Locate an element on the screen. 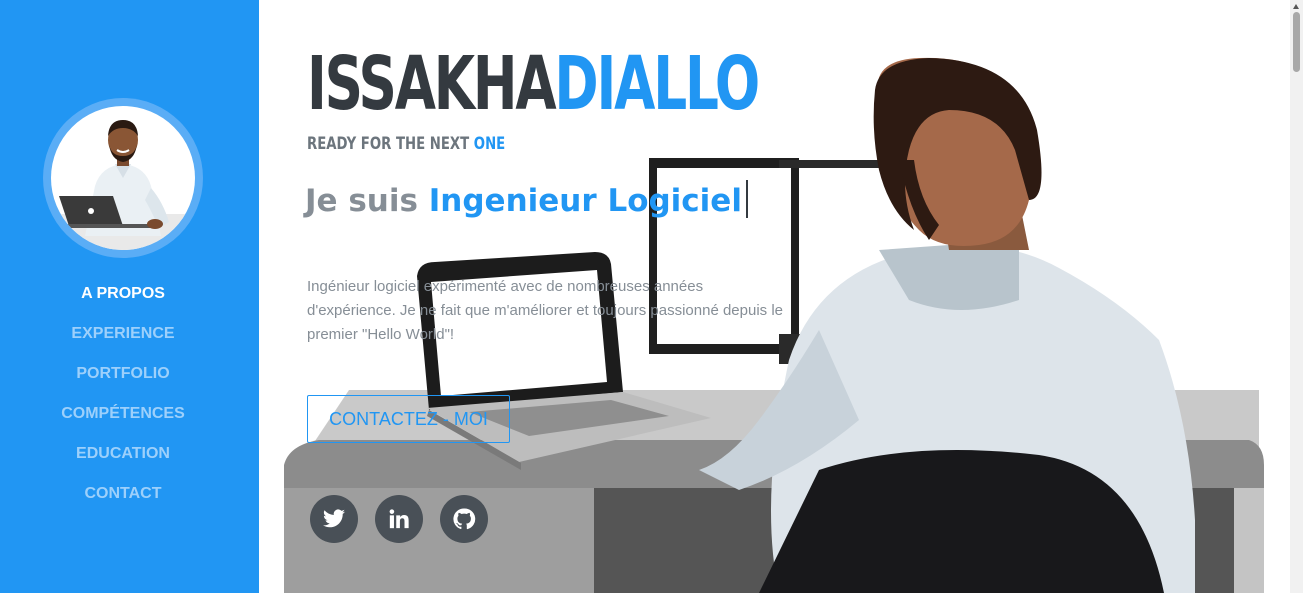 The height and width of the screenshot is (593, 1303). last-name: DIALLO is located at coordinates (657, 84).